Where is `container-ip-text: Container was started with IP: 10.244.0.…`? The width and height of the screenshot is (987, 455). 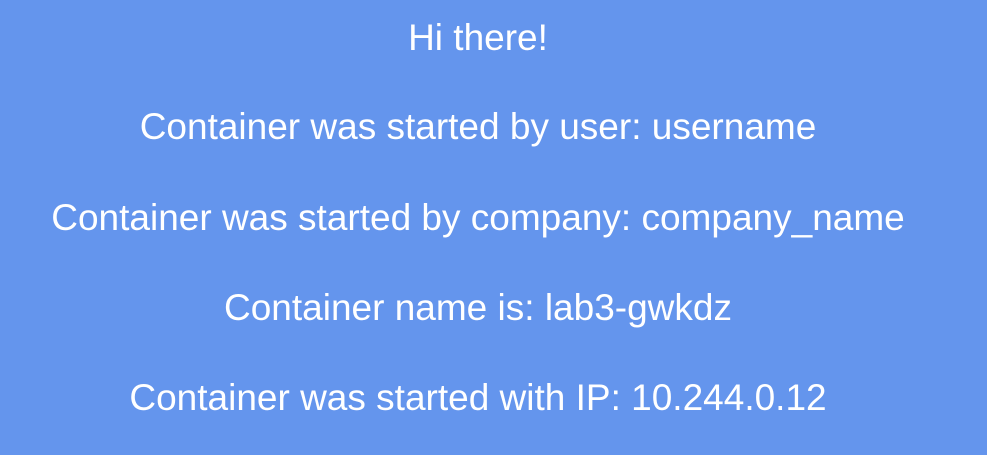
container-ip-text: Container was started with IP: 10.244.0.… is located at coordinates (478, 397).